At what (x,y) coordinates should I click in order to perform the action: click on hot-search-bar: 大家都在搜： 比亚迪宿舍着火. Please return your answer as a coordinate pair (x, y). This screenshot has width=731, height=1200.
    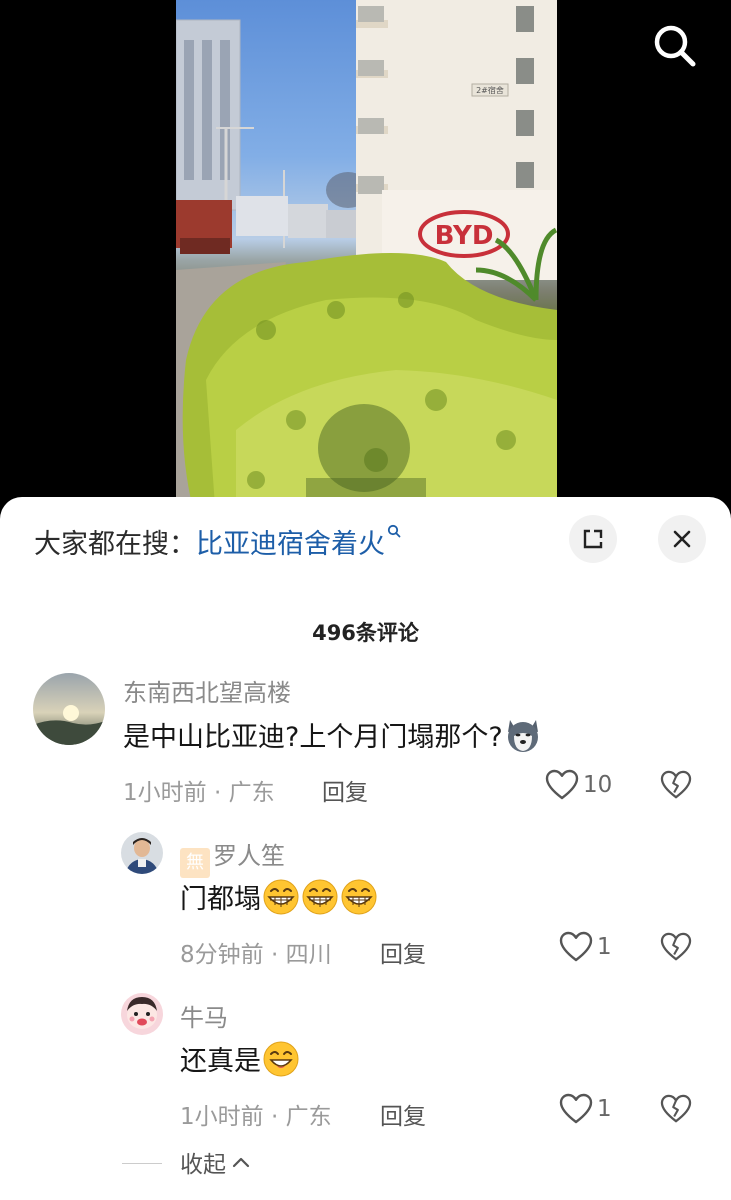
    Looking at the image, I should click on (217, 541).